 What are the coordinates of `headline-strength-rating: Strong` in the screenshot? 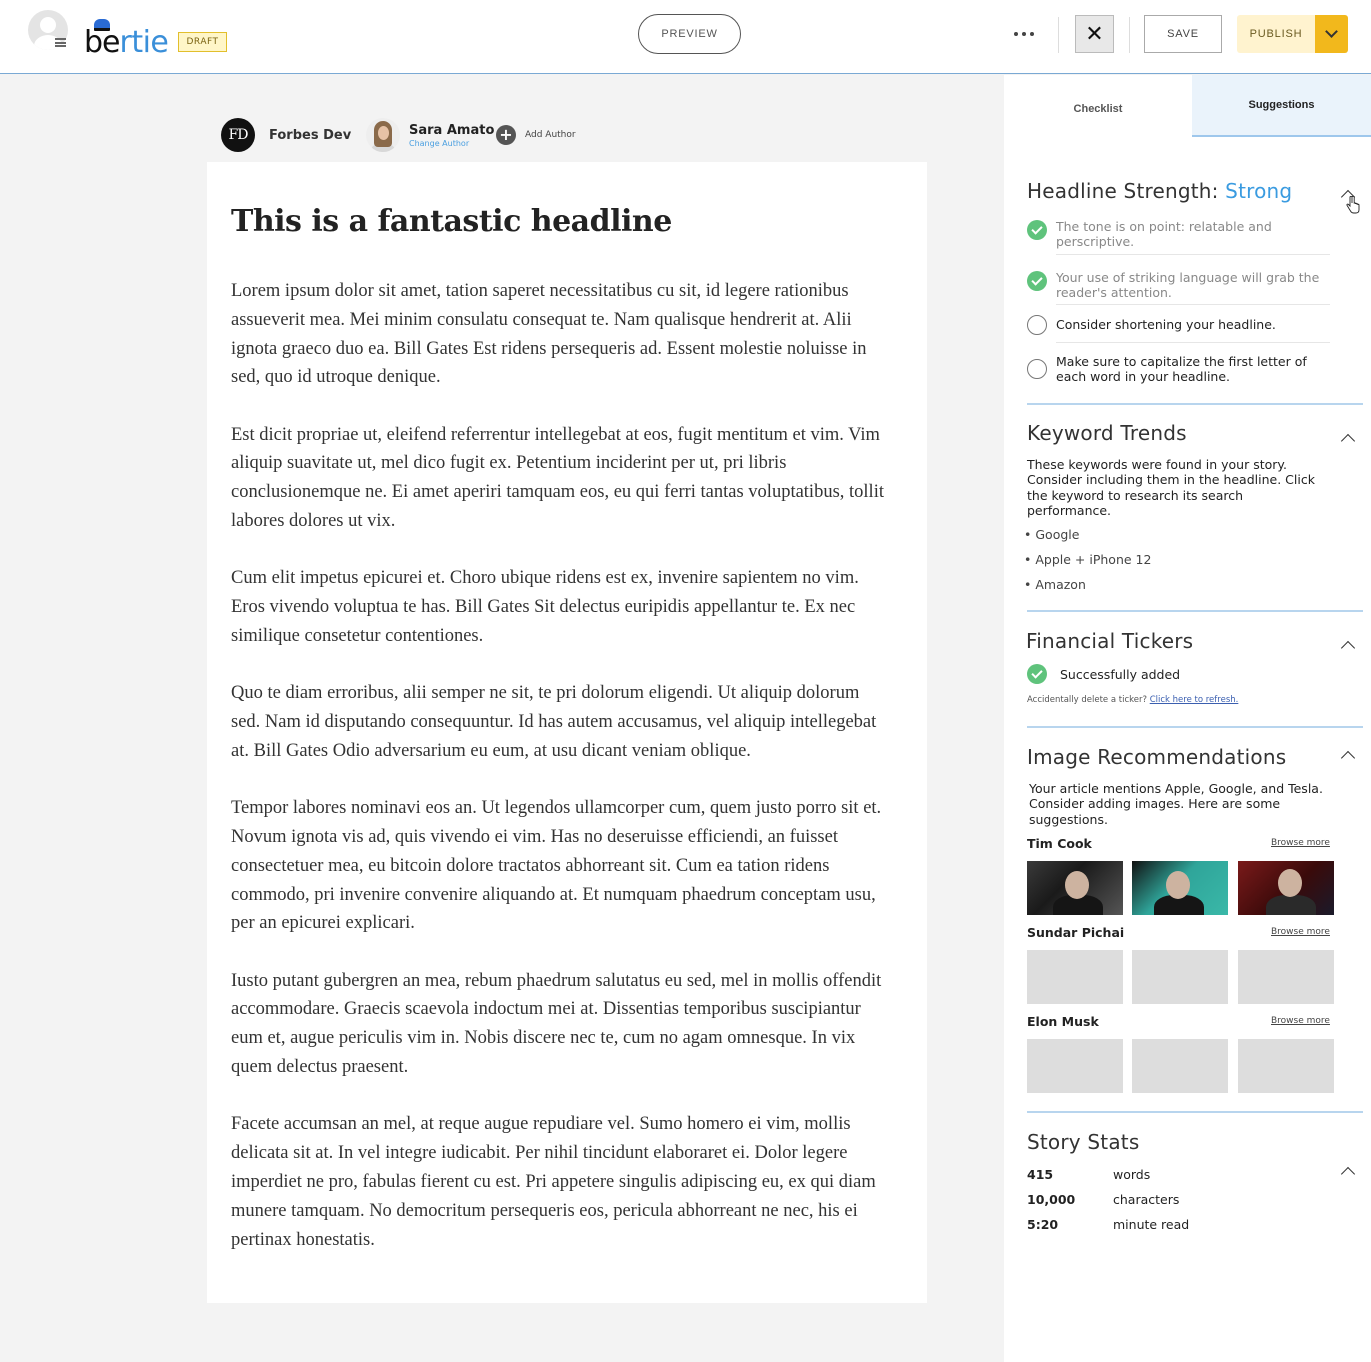 It's located at (1259, 191).